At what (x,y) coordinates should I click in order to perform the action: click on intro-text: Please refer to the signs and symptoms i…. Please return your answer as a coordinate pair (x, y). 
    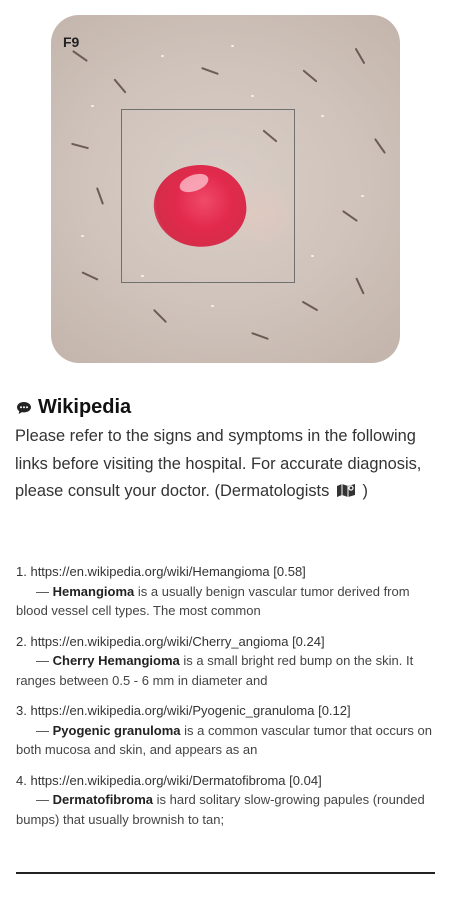
    Looking at the image, I should click on (225, 464).